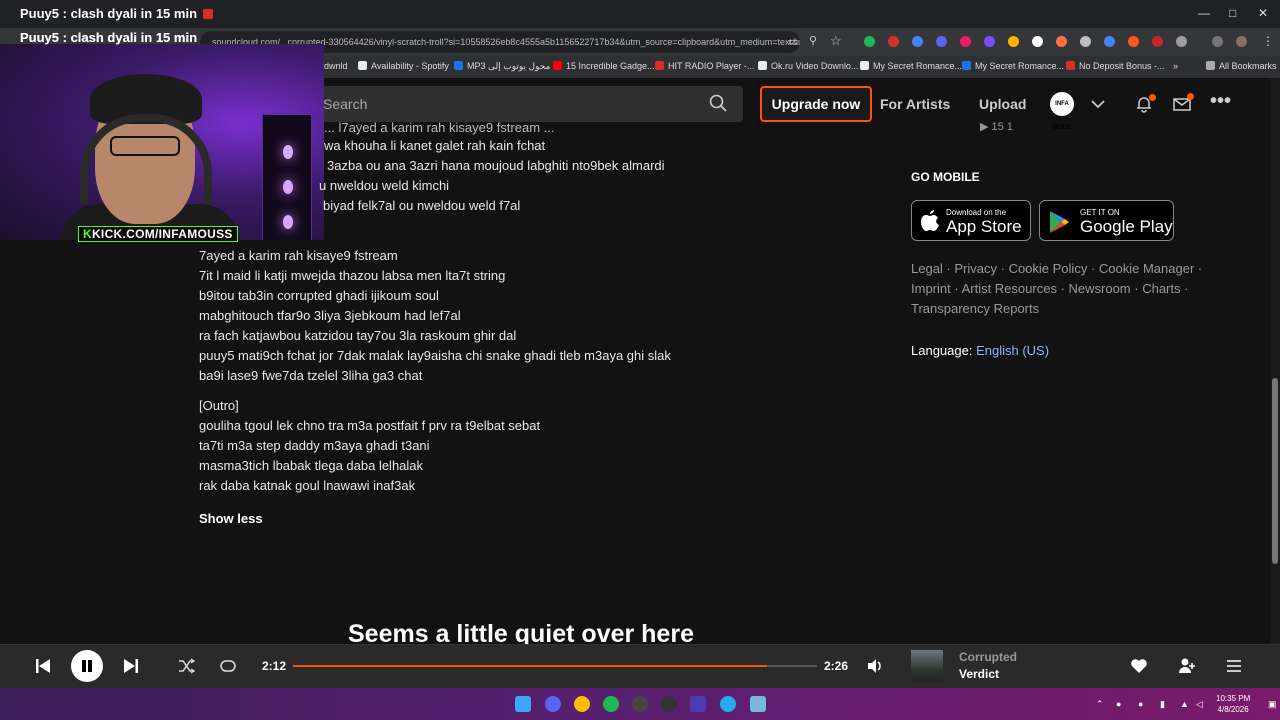 This screenshot has height=720, width=1280. What do you see at coordinates (1187, 666) in the screenshot?
I see `follow-user-icon` at bounding box center [1187, 666].